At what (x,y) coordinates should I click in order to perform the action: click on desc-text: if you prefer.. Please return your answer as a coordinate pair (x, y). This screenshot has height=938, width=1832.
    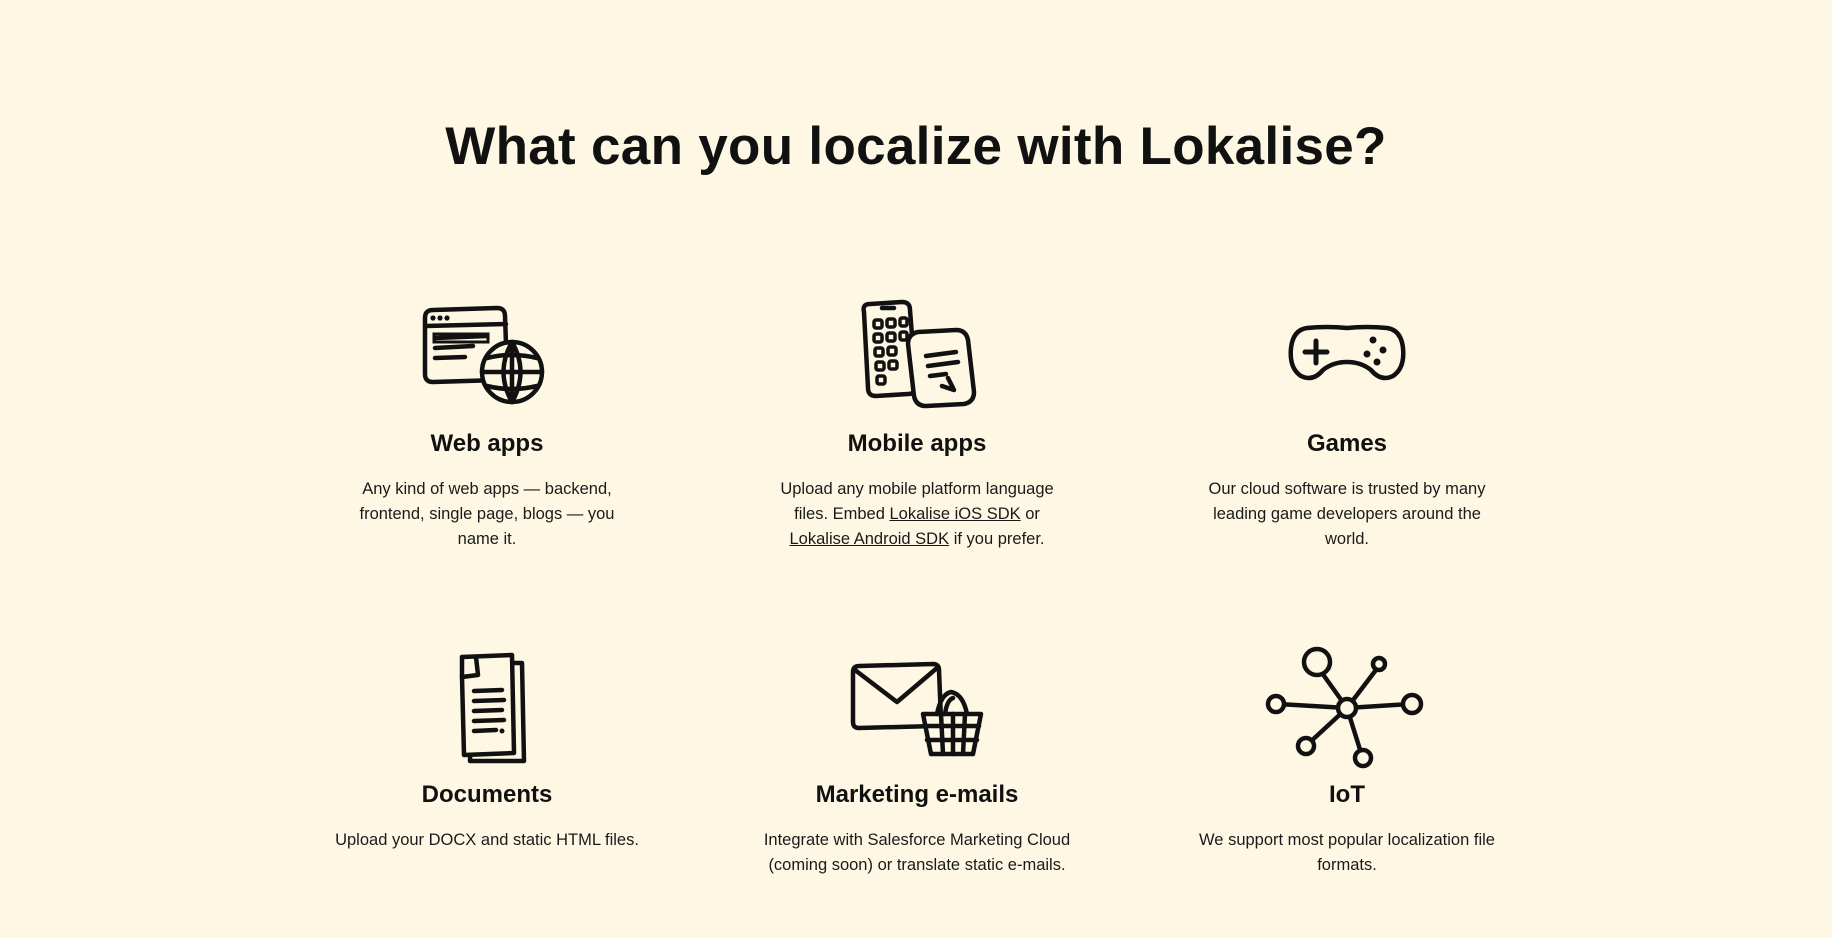
    Looking at the image, I should click on (997, 539).